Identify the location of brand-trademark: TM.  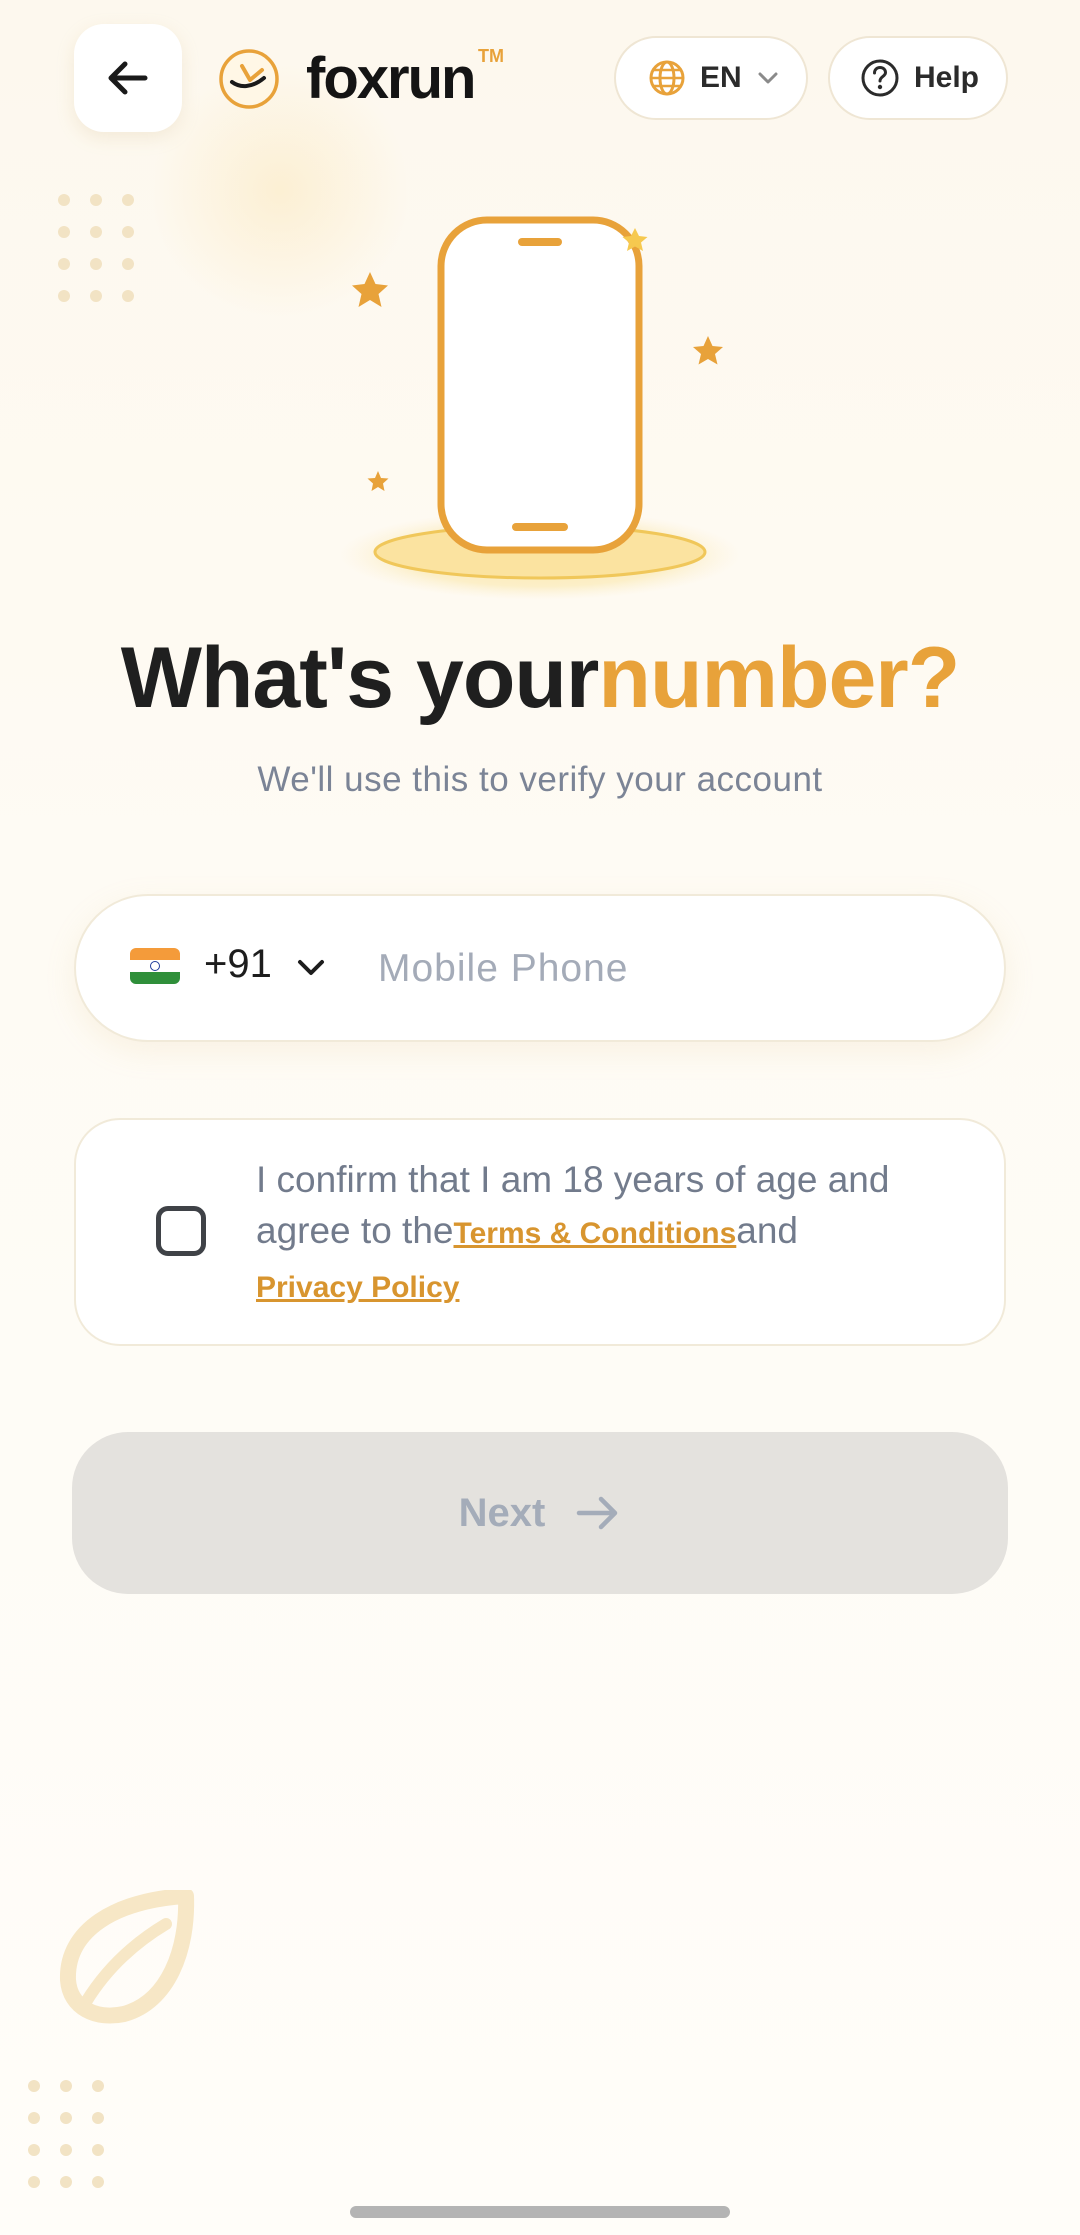
(491, 56).